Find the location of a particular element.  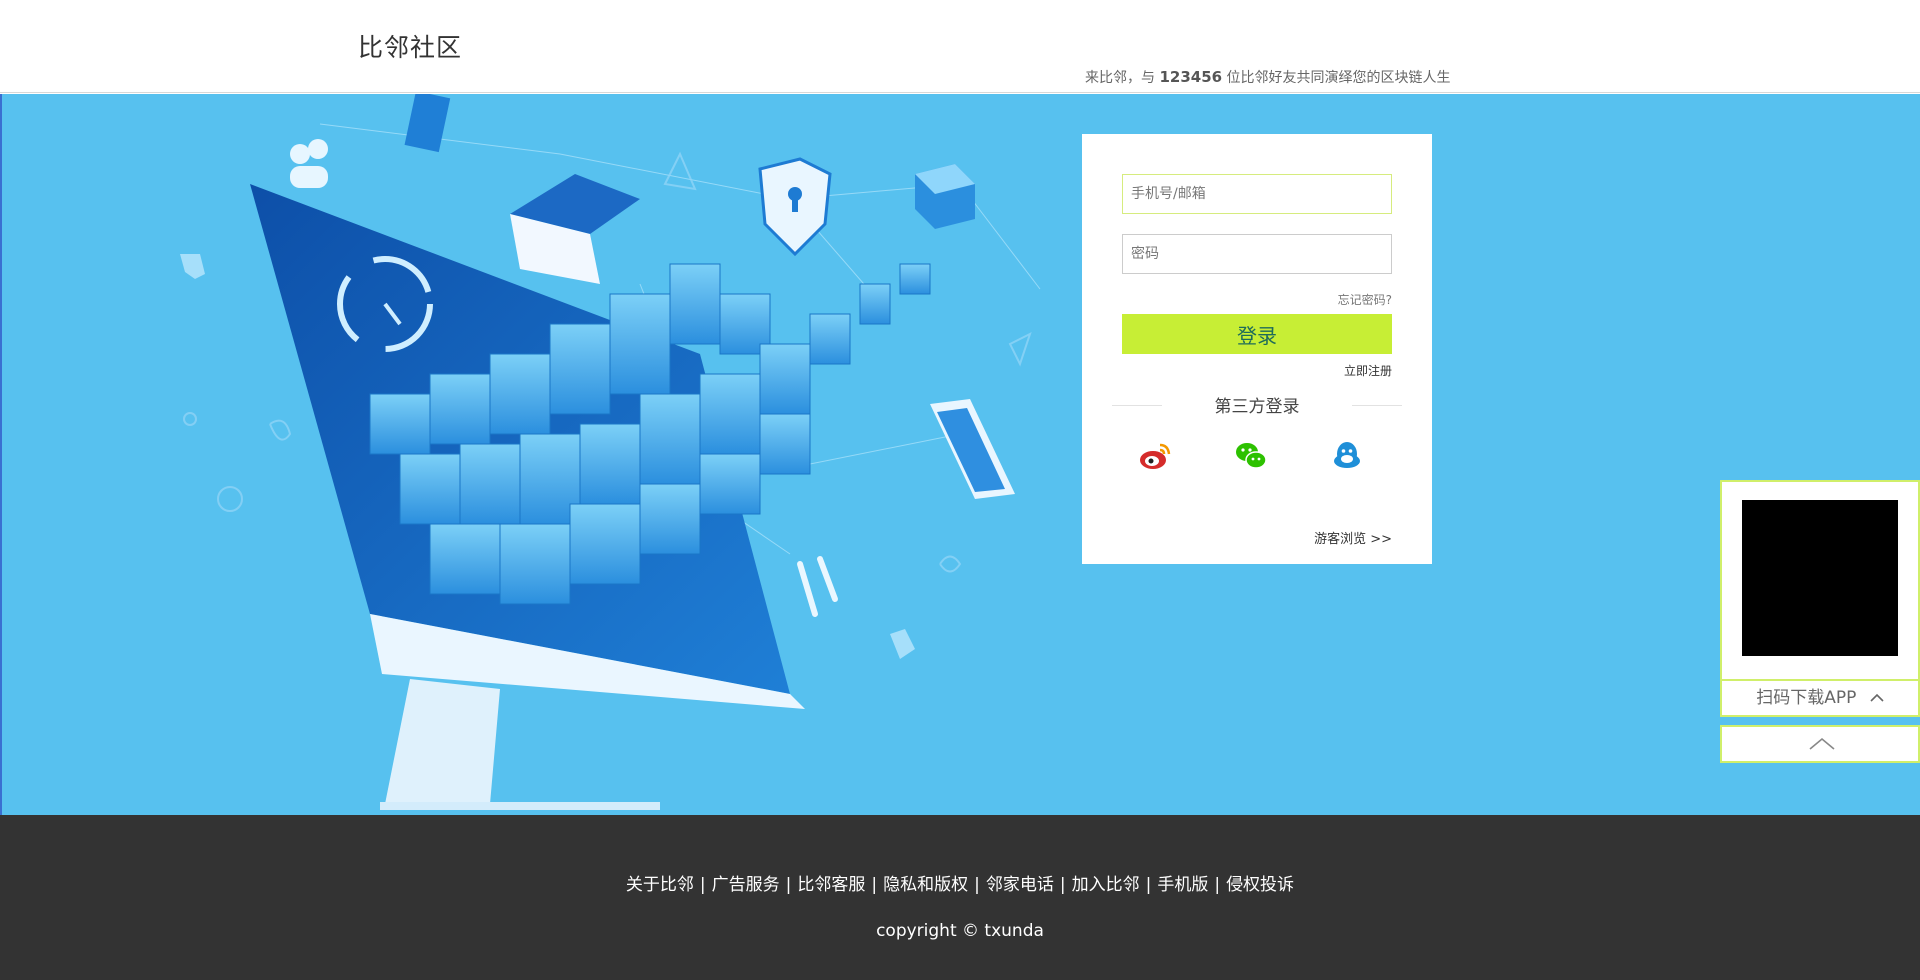

footer-link-complaint: 侵权投诉 is located at coordinates (1260, 885).